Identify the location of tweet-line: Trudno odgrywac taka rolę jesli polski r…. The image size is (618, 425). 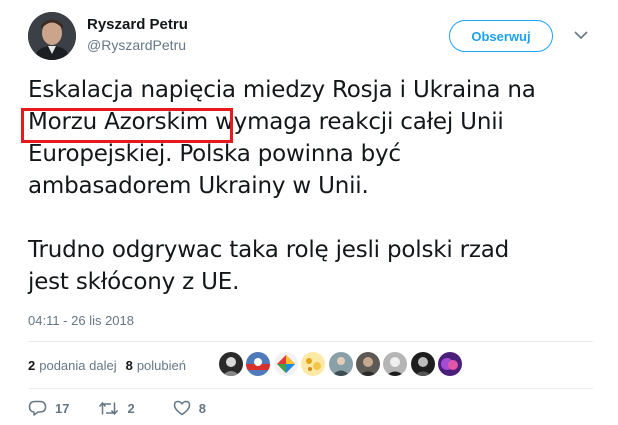
(269, 250).